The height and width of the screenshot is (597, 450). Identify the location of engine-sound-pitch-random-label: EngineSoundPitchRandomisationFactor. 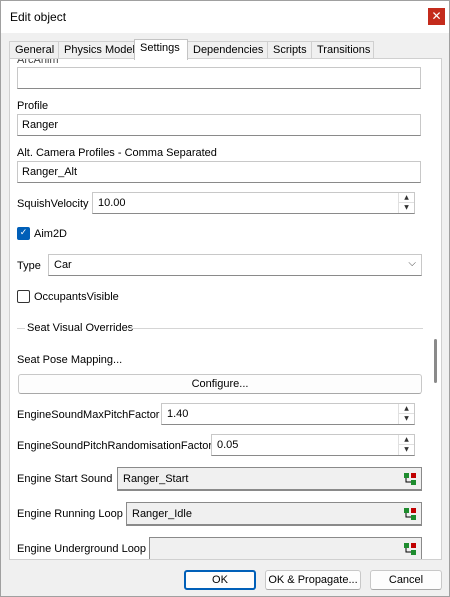
(115, 446).